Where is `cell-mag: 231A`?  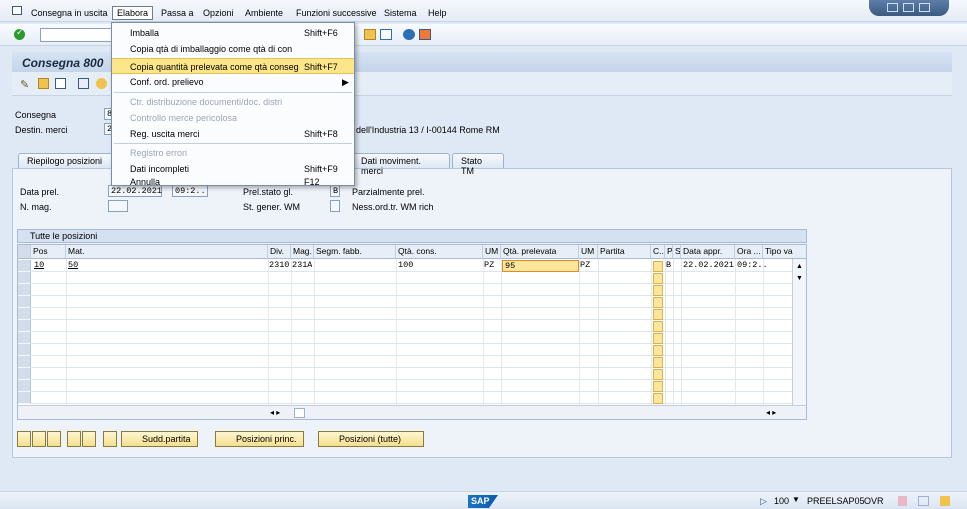 cell-mag: 231A is located at coordinates (302, 266).